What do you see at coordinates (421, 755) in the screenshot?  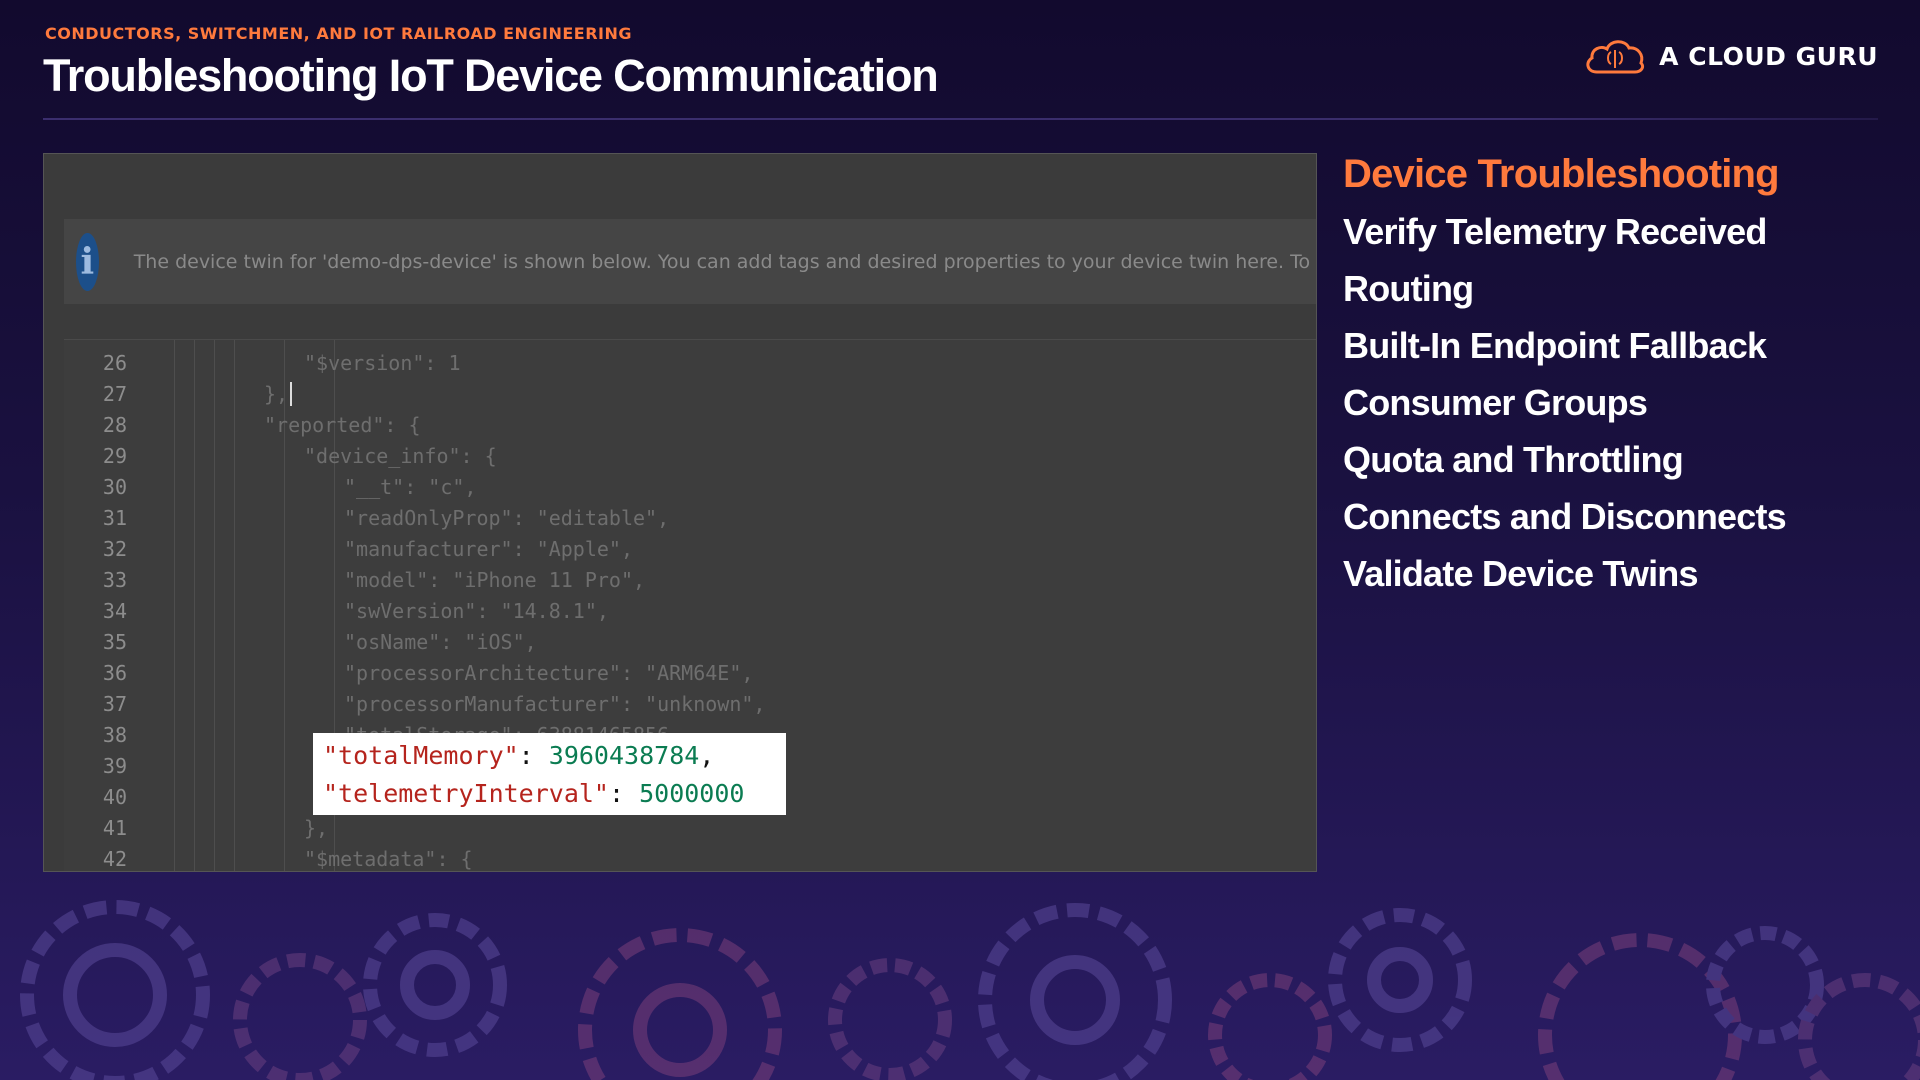 I see `callout-key: "totalMemory"` at bounding box center [421, 755].